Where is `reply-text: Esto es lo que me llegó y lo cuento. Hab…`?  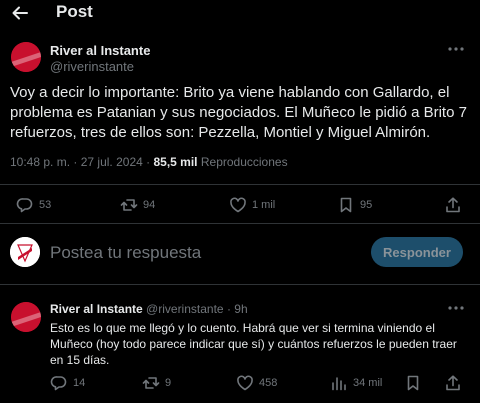 reply-text: Esto es lo que me llegó y lo cuento. Hab… is located at coordinates (253, 344).